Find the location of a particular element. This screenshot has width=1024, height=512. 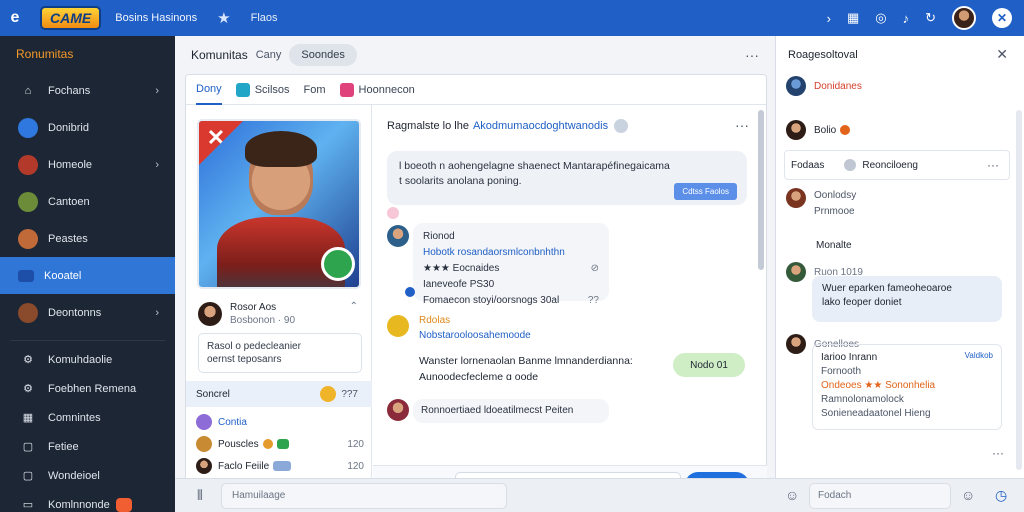

tab-fom: Fom is located at coordinates (315, 90).